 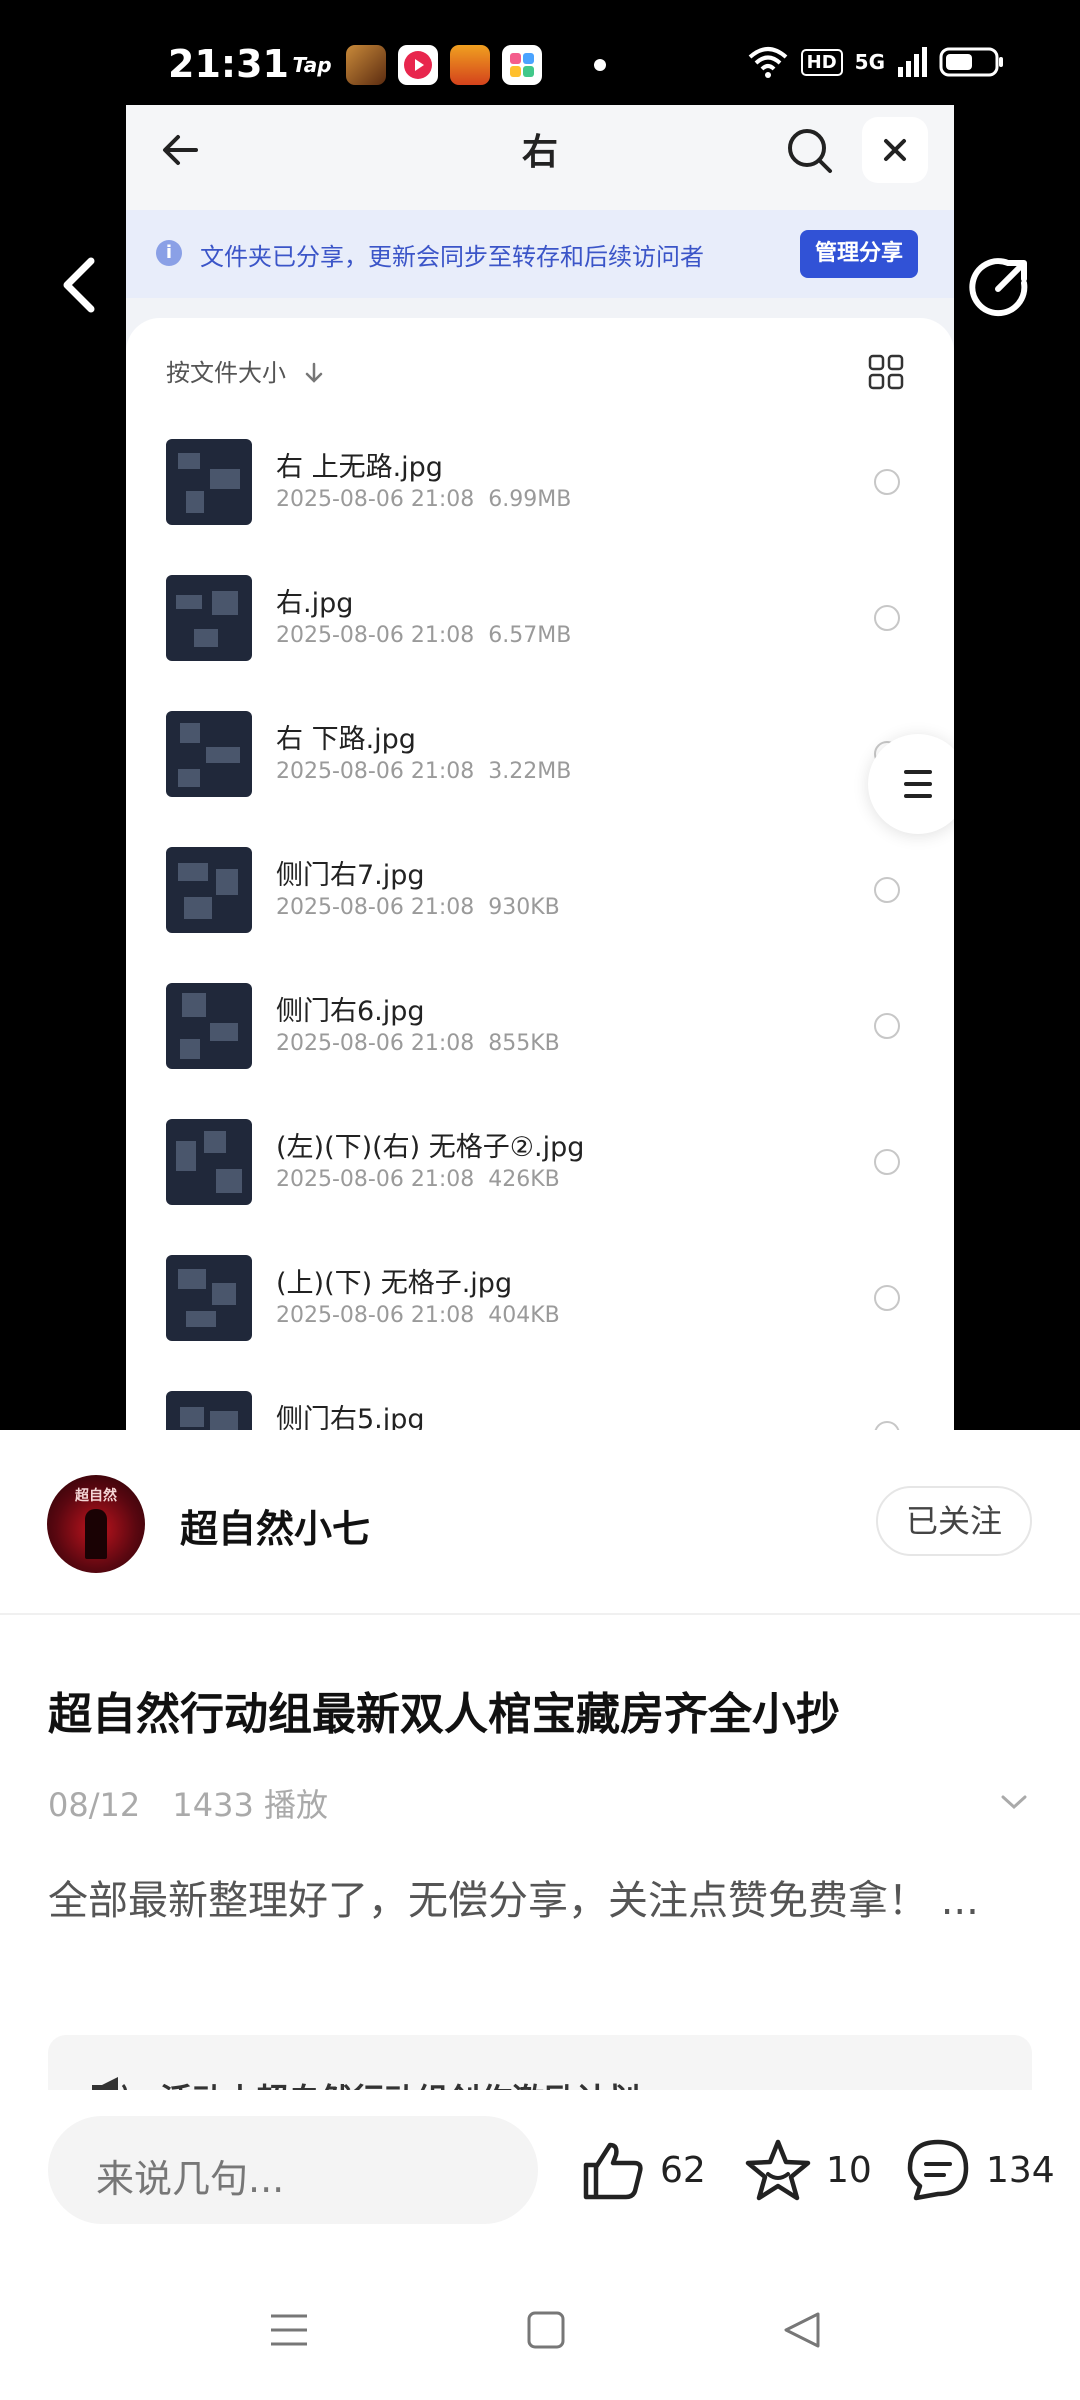 I want to click on play-count: 1433 播放, so click(x=250, y=1805).